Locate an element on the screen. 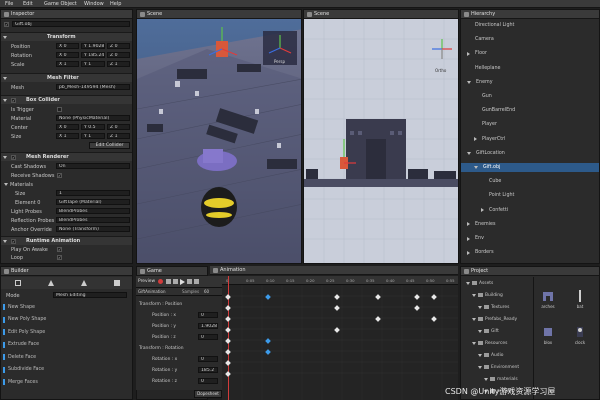 The width and height of the screenshot is (600, 400). project-folder: Resources is located at coordinates (497, 343).